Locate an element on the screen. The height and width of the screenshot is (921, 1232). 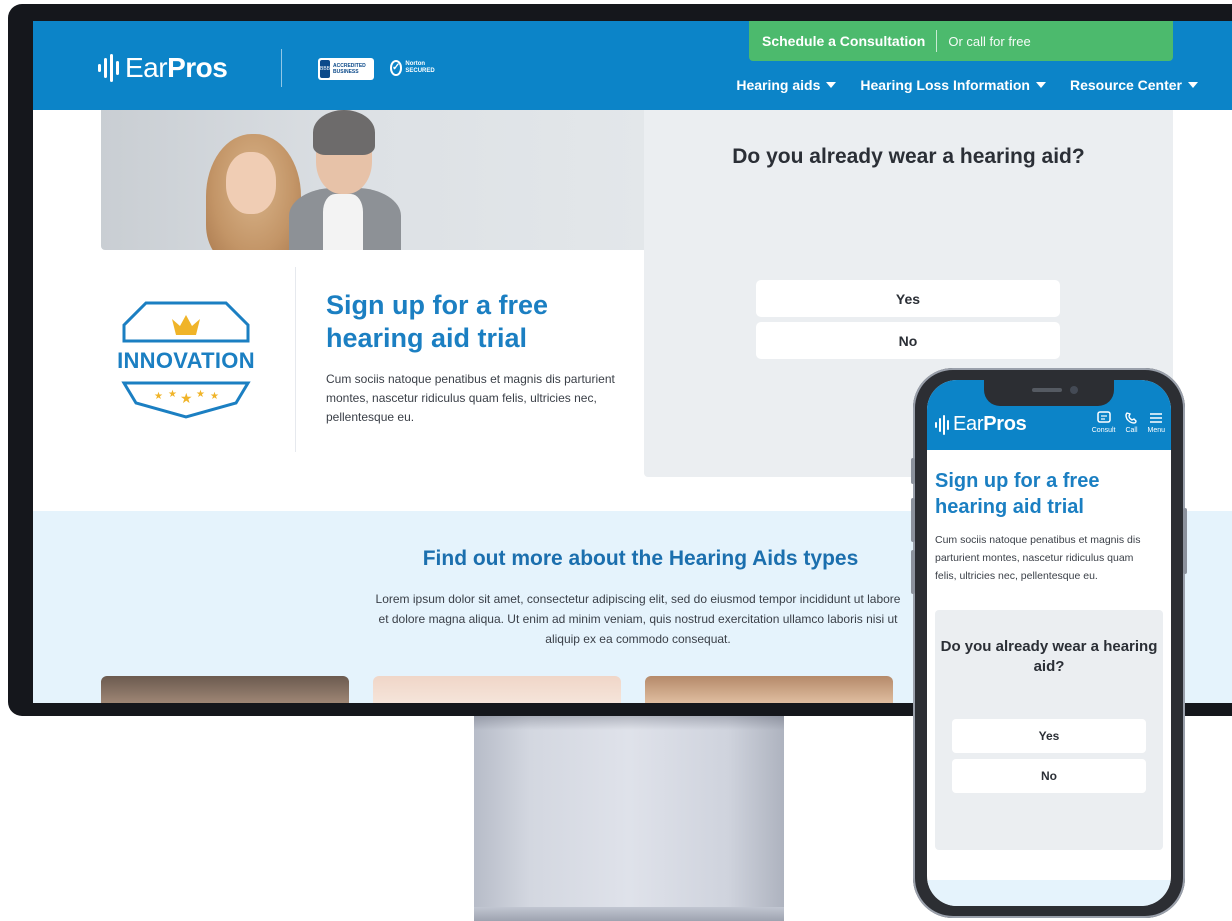
bbb-seal-icon: BBB is located at coordinates (325, 69).